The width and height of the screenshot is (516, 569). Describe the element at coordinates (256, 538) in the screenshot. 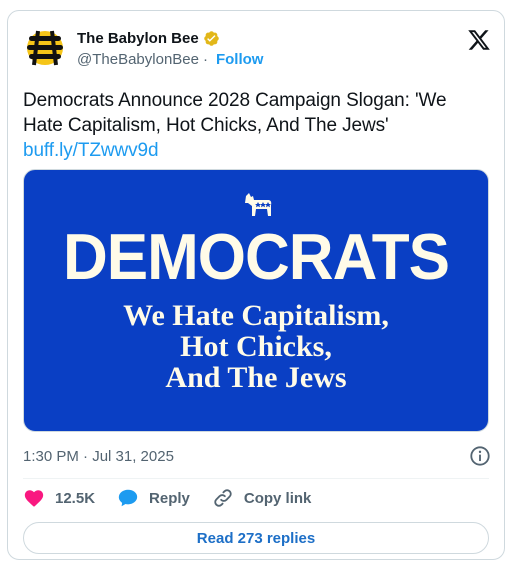

I see `read-replies-button: Read 273 replies` at that location.